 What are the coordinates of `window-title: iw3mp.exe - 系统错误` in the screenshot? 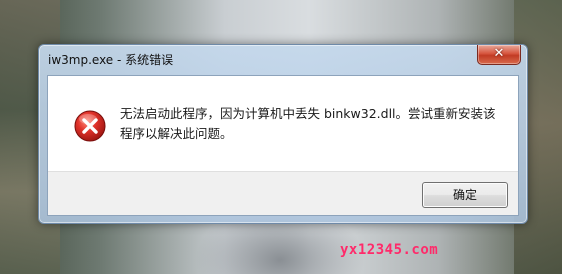 It's located at (111, 60).